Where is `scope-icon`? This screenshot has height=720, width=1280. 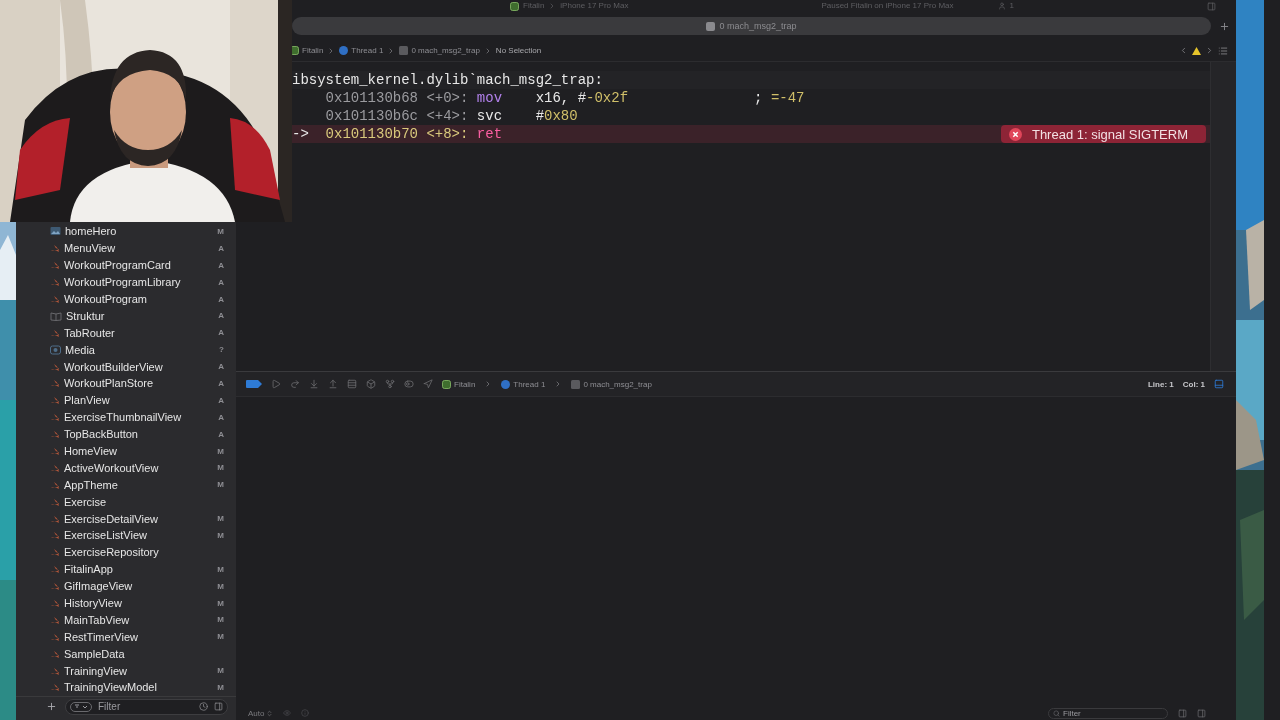 scope-icon is located at coordinates (218, 706).